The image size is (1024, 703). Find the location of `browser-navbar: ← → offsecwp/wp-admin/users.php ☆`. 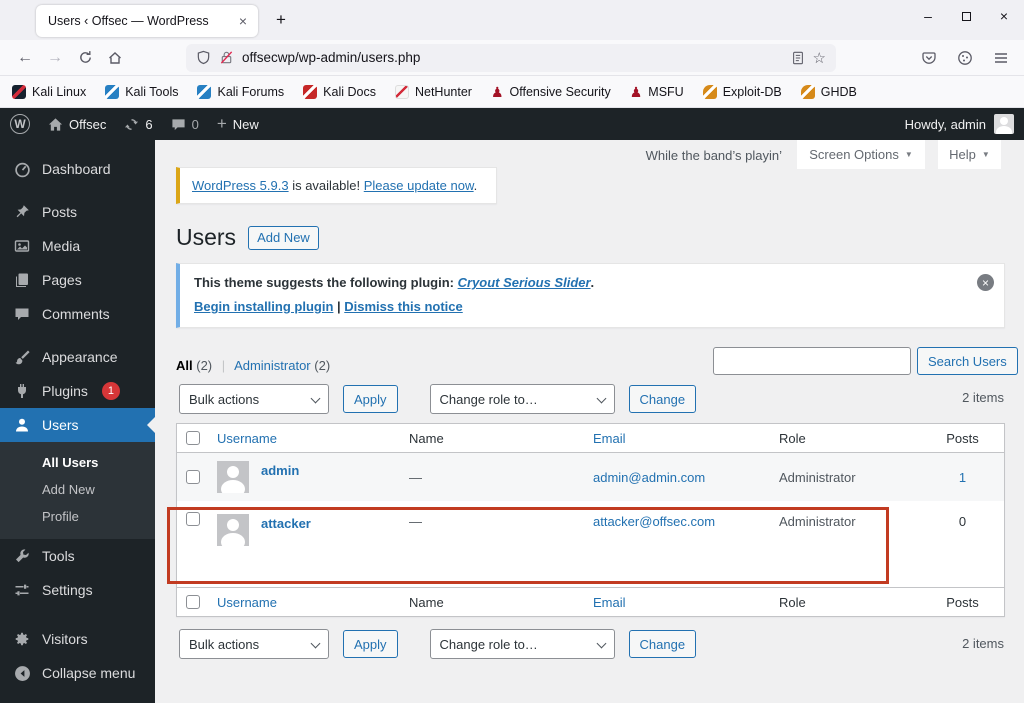

browser-navbar: ← → offsecwp/wp-admin/users.php ☆ is located at coordinates (512, 58).